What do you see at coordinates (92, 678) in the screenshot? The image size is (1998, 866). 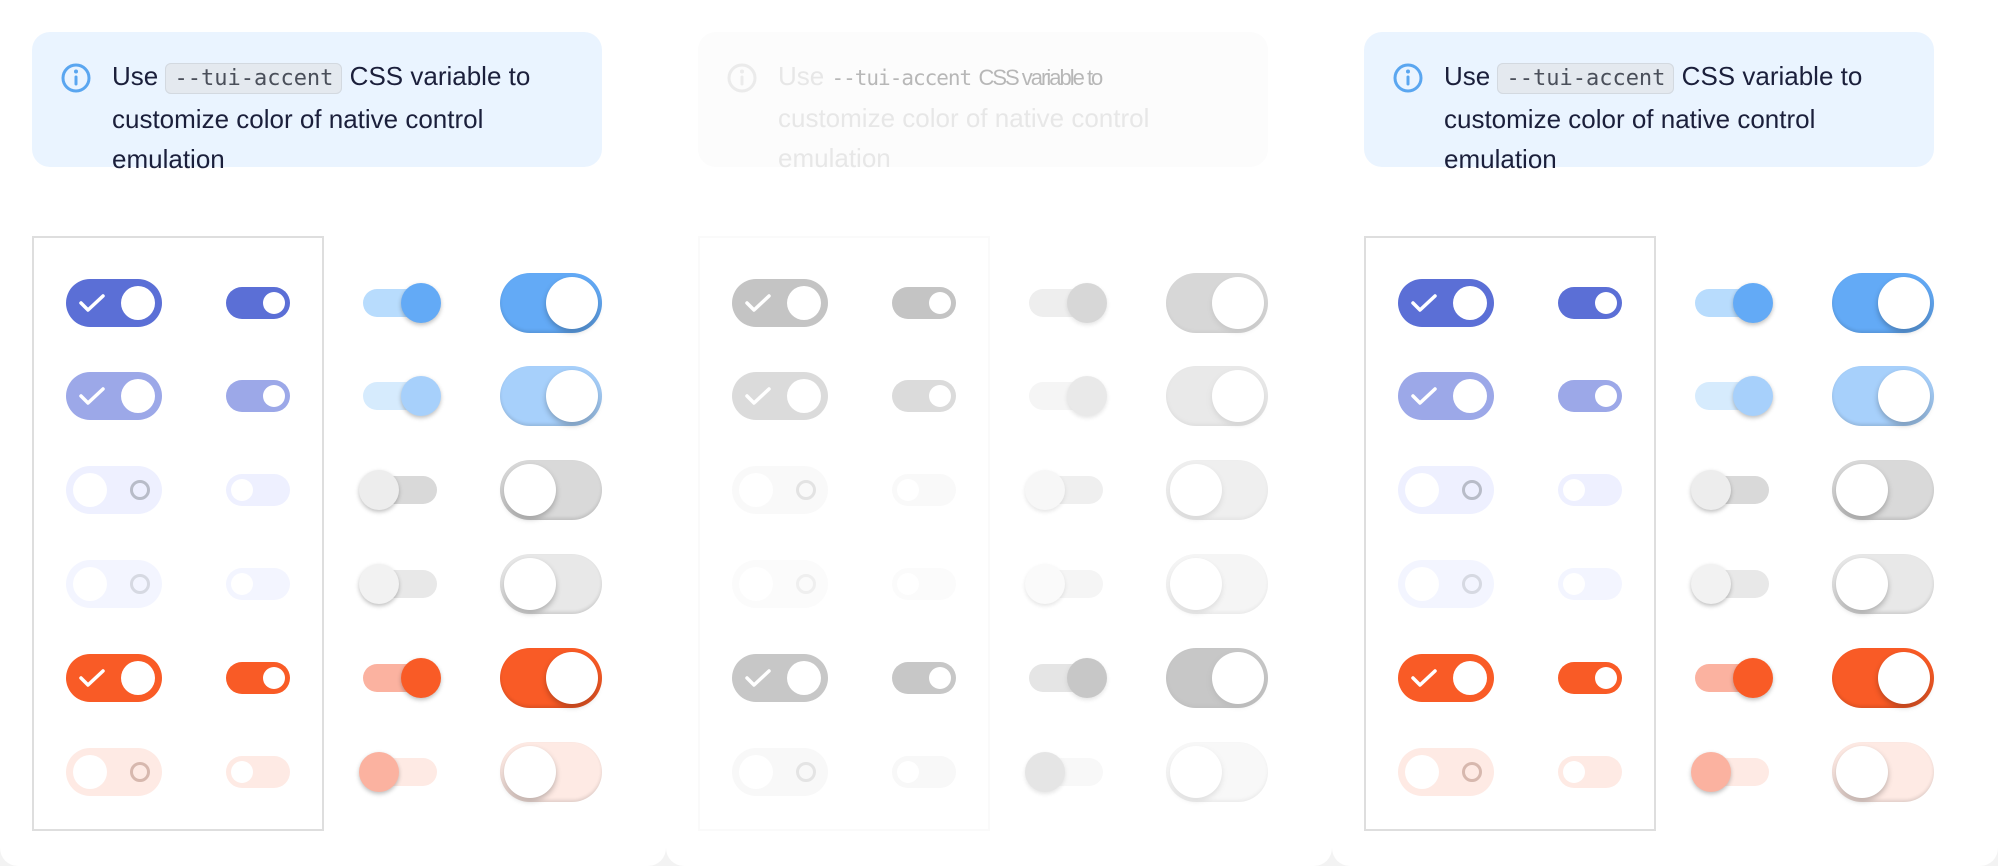 I see `checkmark-icon` at bounding box center [92, 678].